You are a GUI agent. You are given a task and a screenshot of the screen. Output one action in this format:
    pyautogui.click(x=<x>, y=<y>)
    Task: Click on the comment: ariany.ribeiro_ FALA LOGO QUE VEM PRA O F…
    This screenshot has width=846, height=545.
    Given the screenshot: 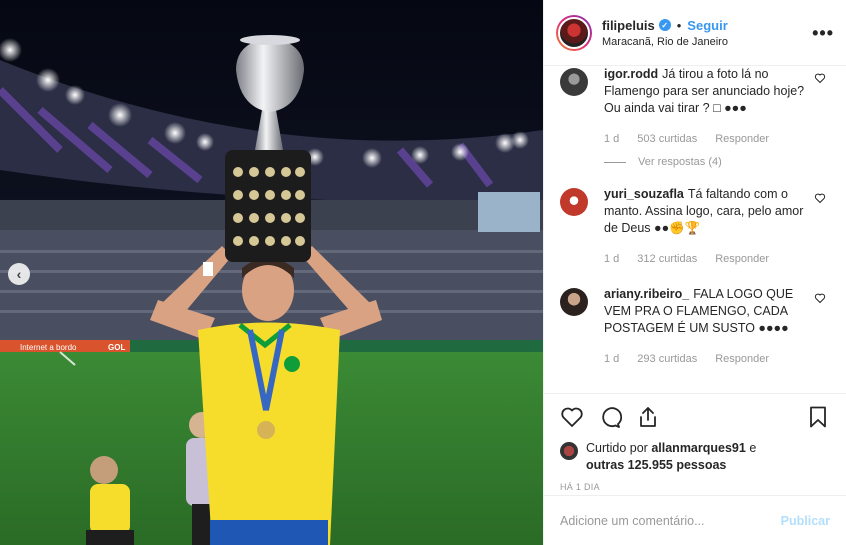 What is the action you would take?
    pyautogui.click(x=695, y=327)
    